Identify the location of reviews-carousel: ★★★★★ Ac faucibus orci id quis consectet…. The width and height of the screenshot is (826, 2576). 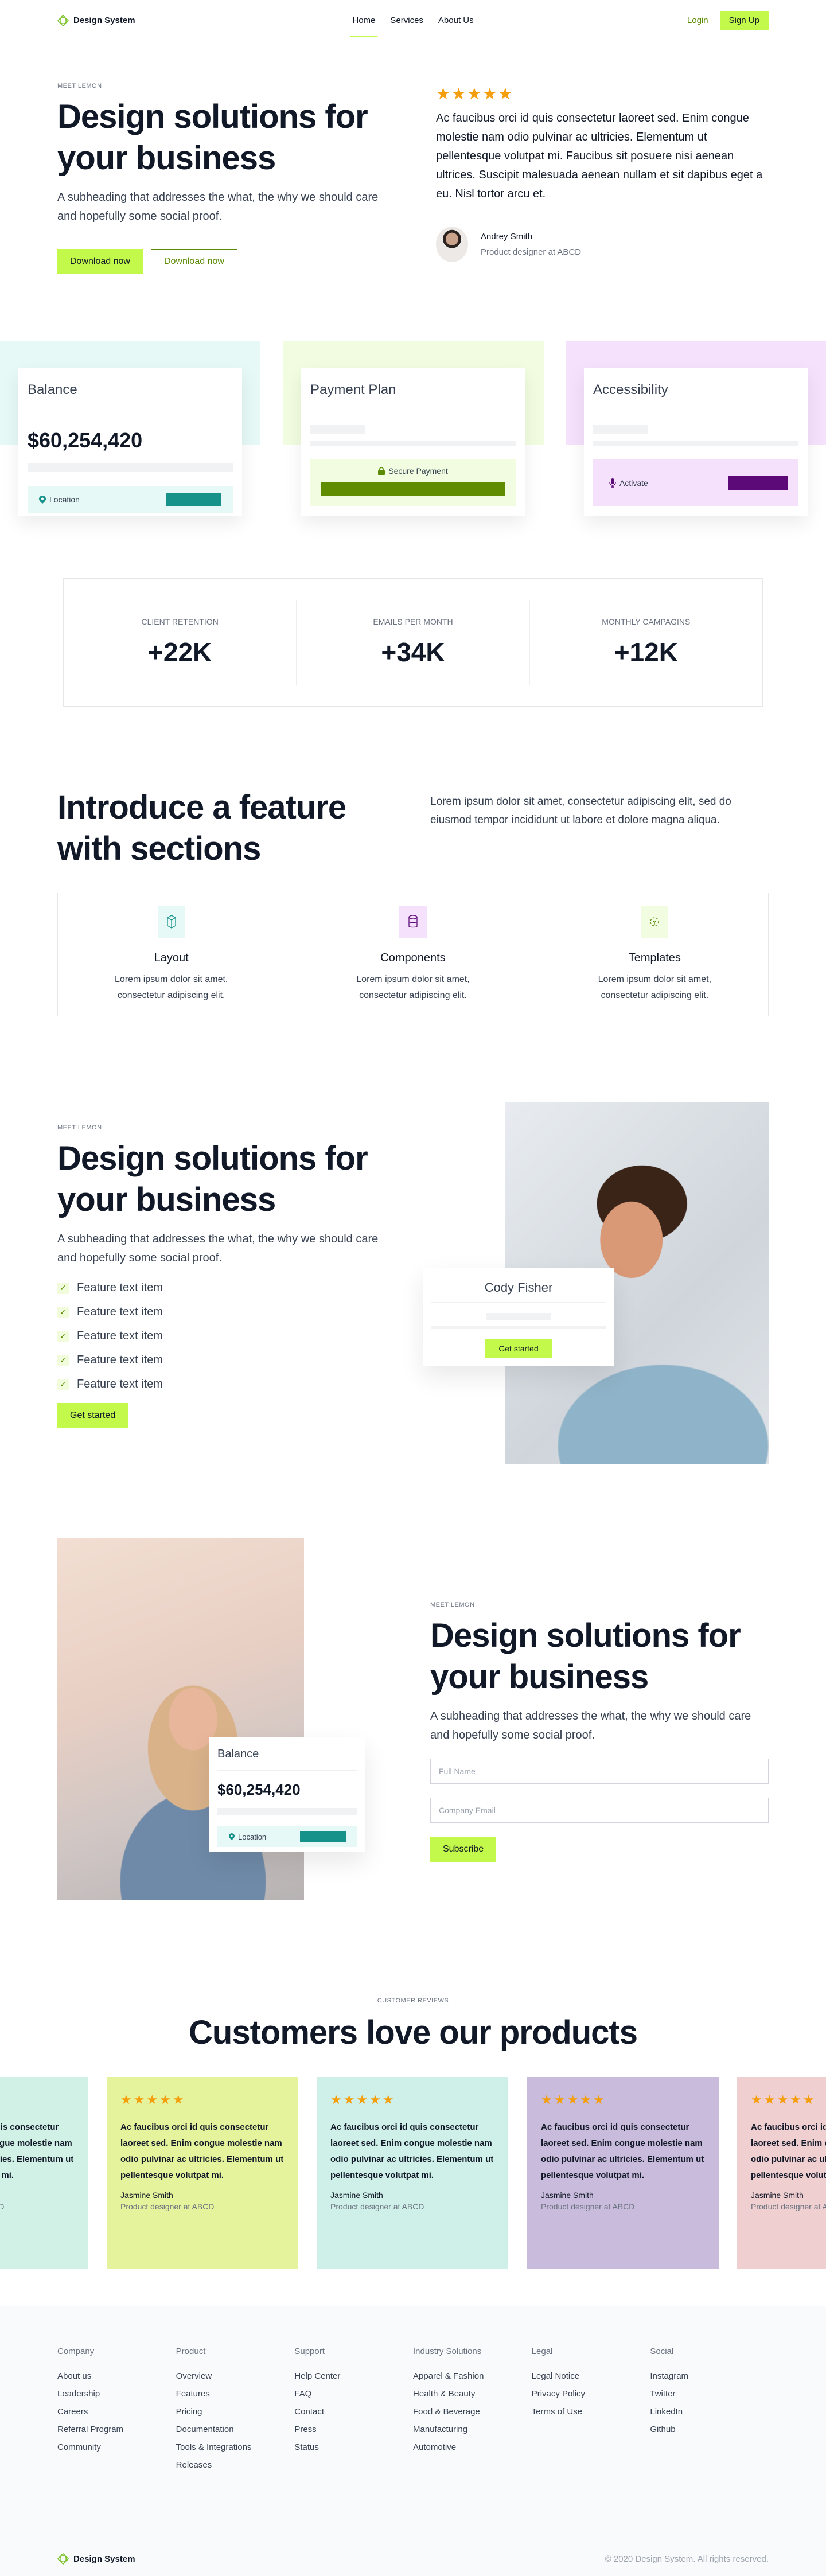
(413, 2174).